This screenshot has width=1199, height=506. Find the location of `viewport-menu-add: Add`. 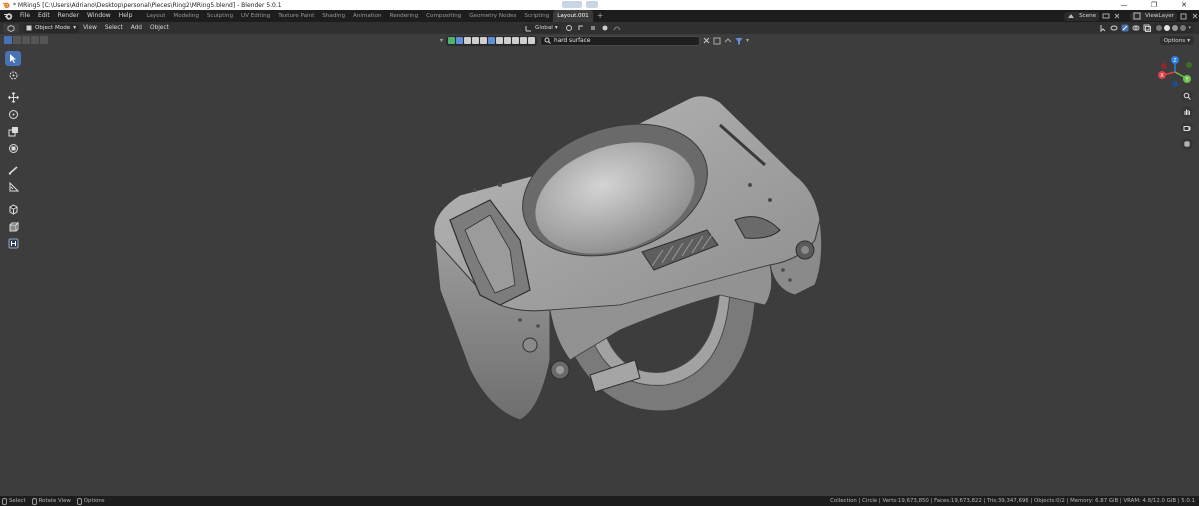

viewport-menu-add: Add is located at coordinates (136, 28).